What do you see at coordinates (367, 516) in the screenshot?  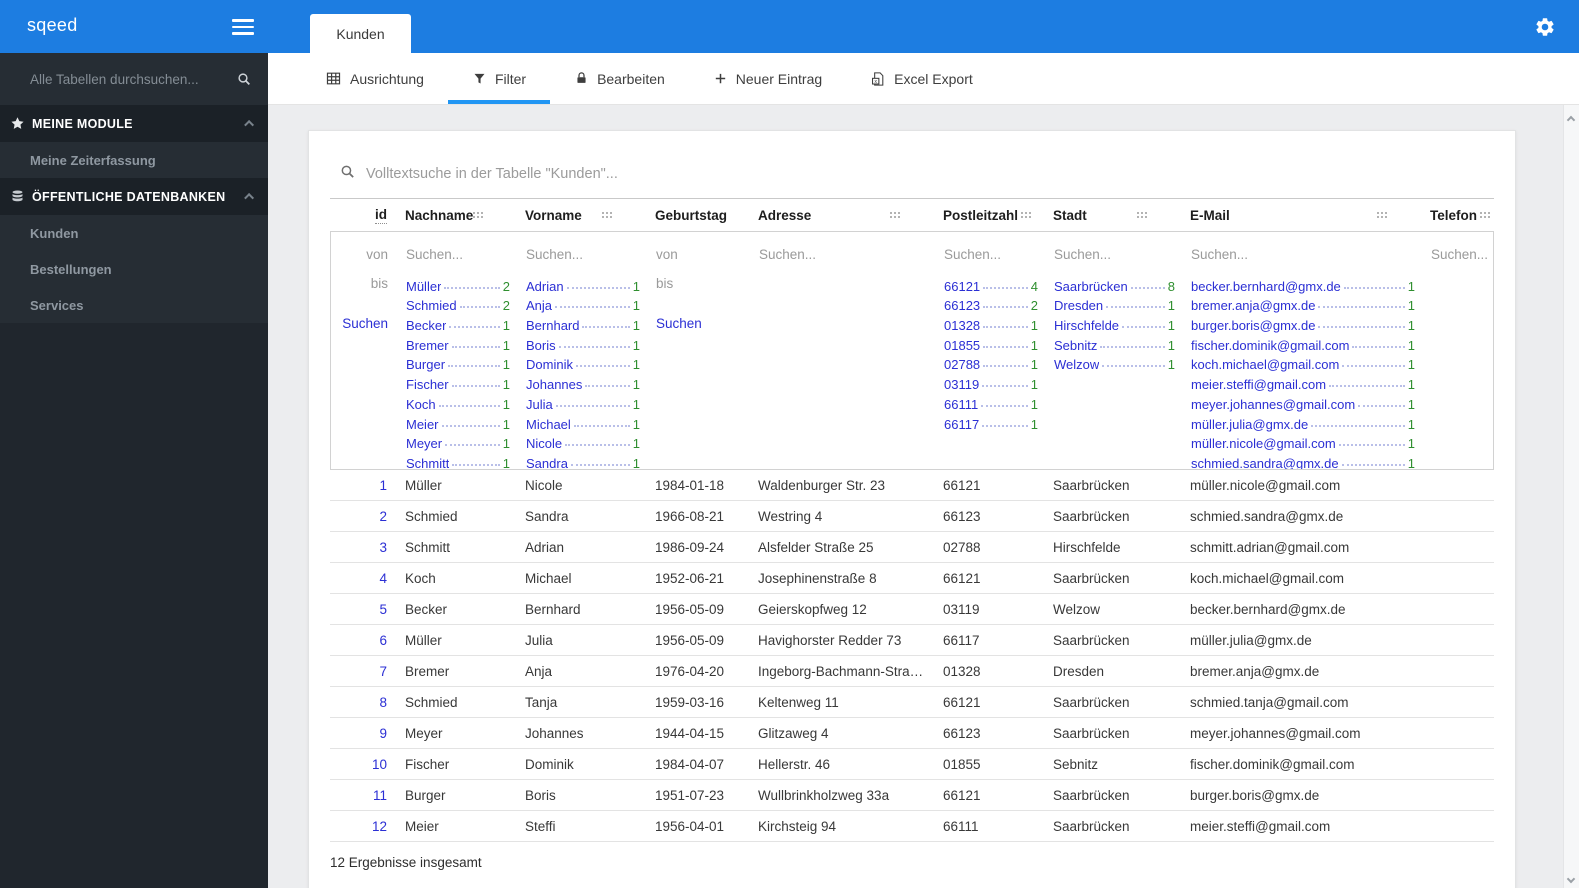 I see `cell-id: 2` at bounding box center [367, 516].